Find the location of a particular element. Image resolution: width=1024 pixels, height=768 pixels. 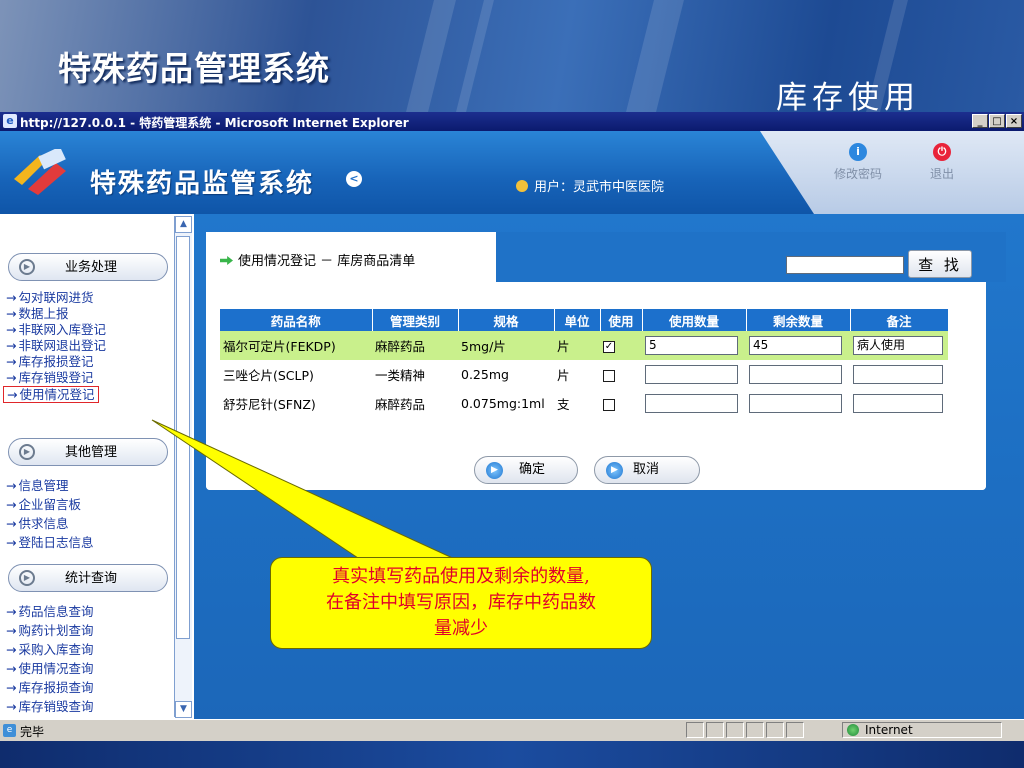

sidebar-item-purchase-plan-query: → 购药计划查询 is located at coordinates (50, 630).